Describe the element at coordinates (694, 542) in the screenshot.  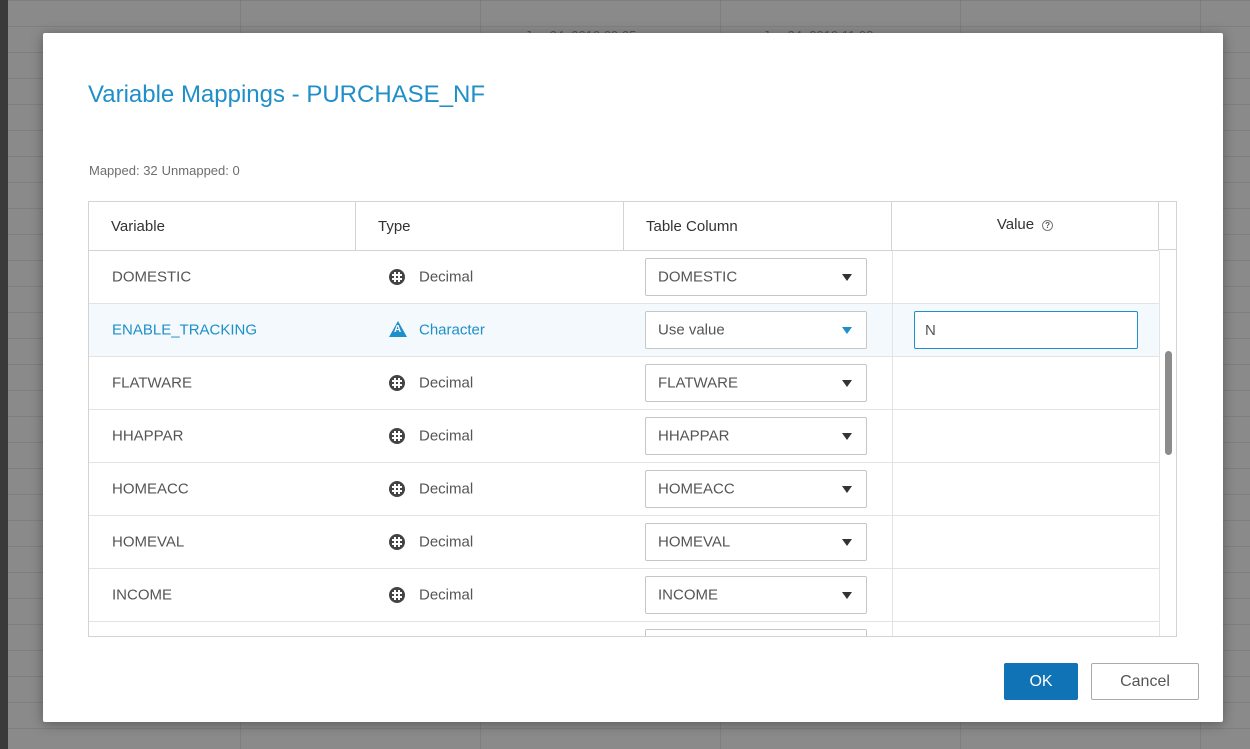
I see `table-column-selected-value: HOMEVAL` at that location.